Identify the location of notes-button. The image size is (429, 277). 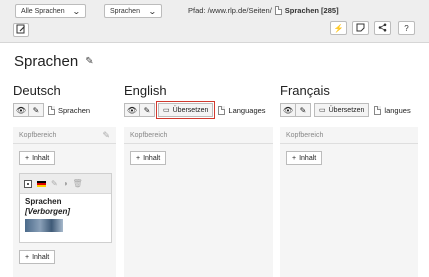
(360, 28).